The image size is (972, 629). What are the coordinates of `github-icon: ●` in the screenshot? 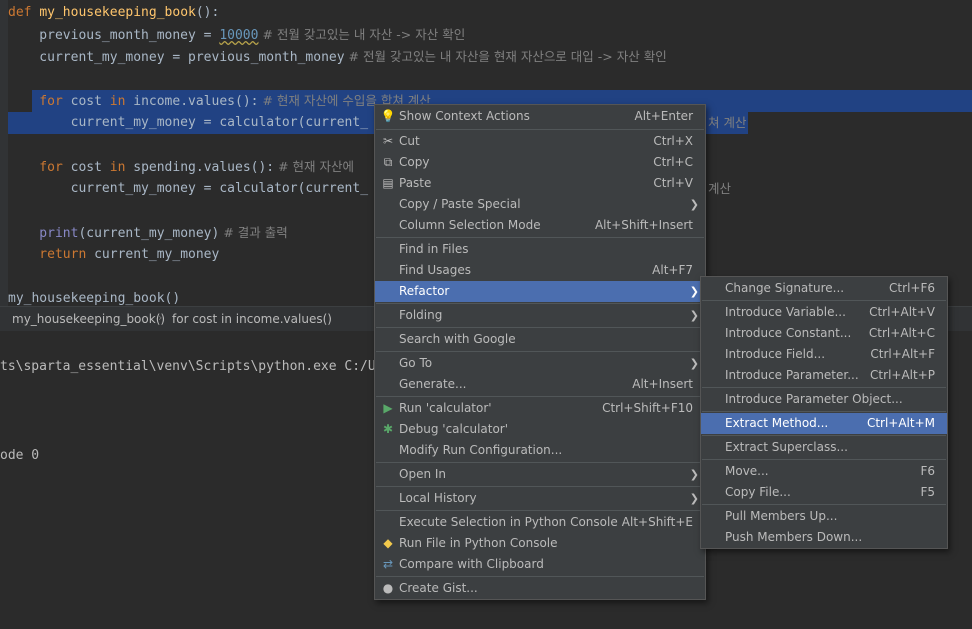 It's located at (388, 588).